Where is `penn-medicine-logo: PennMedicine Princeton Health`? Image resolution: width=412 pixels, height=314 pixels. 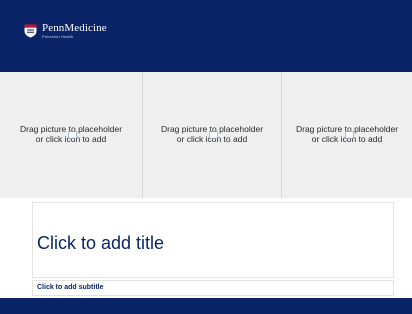
penn-medicine-logo: PennMedicine Princeton Health is located at coordinates (65, 31).